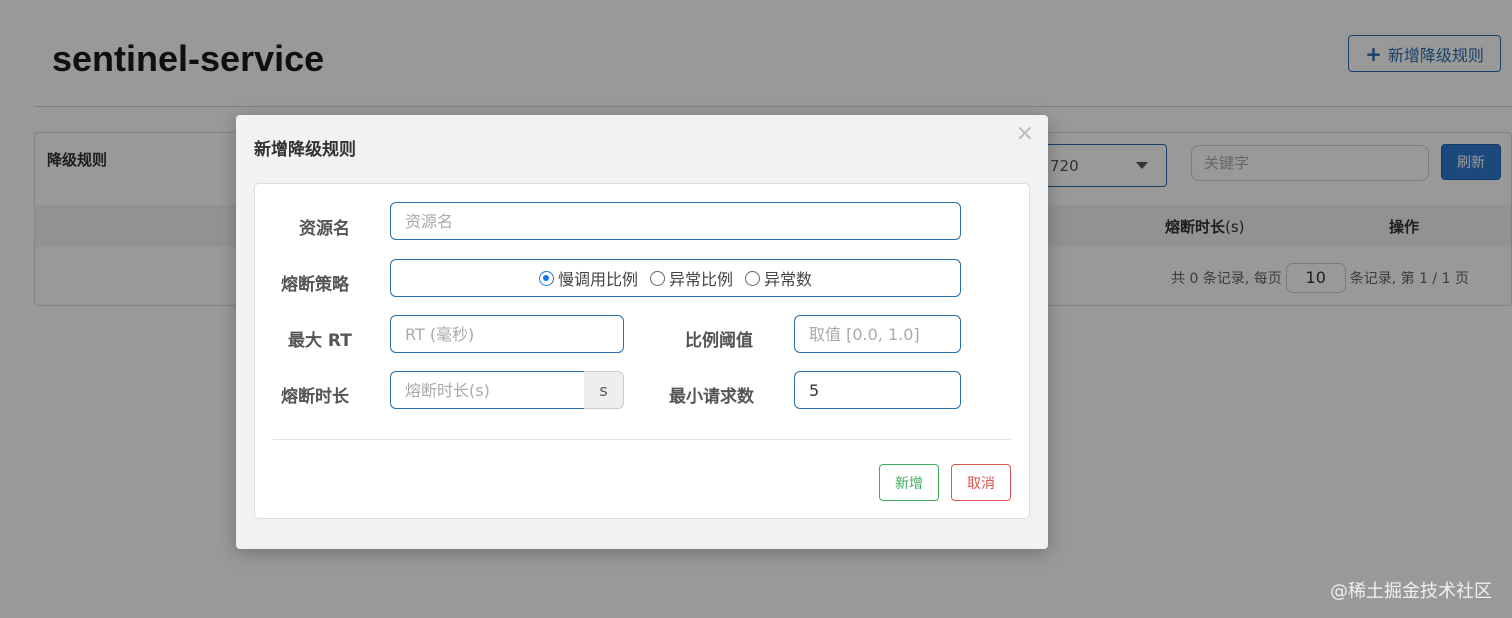  Describe the element at coordinates (711, 397) in the screenshot. I see `min-requests-label: 最小请求数` at that location.